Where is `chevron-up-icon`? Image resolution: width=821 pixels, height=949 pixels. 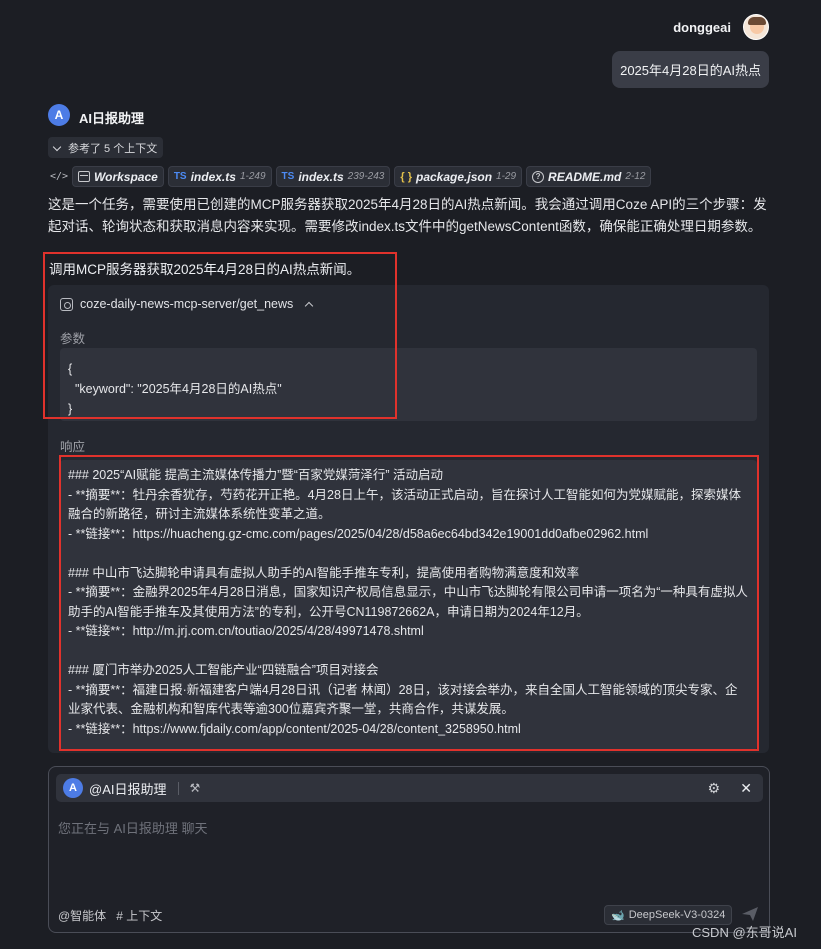 chevron-up-icon is located at coordinates (309, 304).